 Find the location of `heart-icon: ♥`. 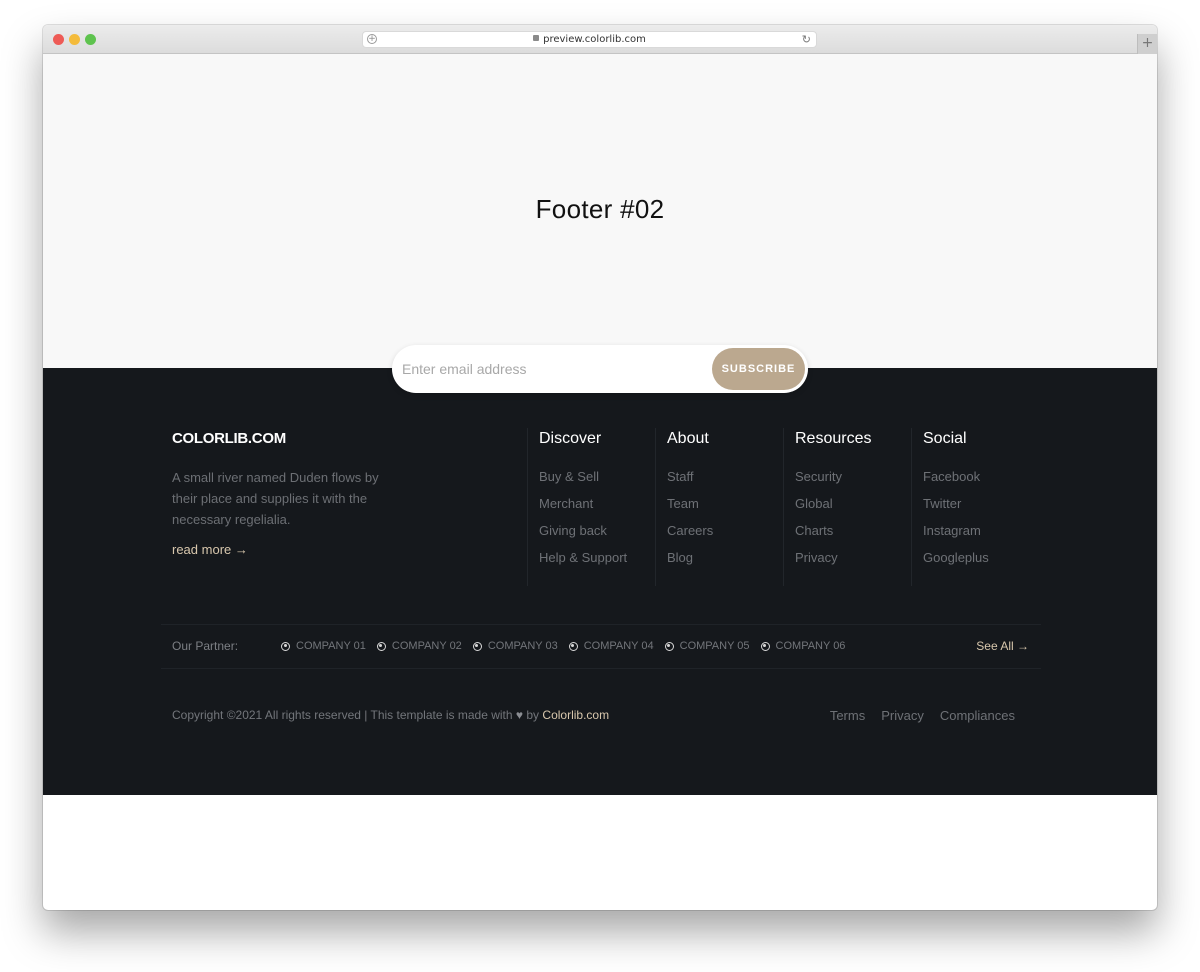

heart-icon: ♥ is located at coordinates (519, 715).